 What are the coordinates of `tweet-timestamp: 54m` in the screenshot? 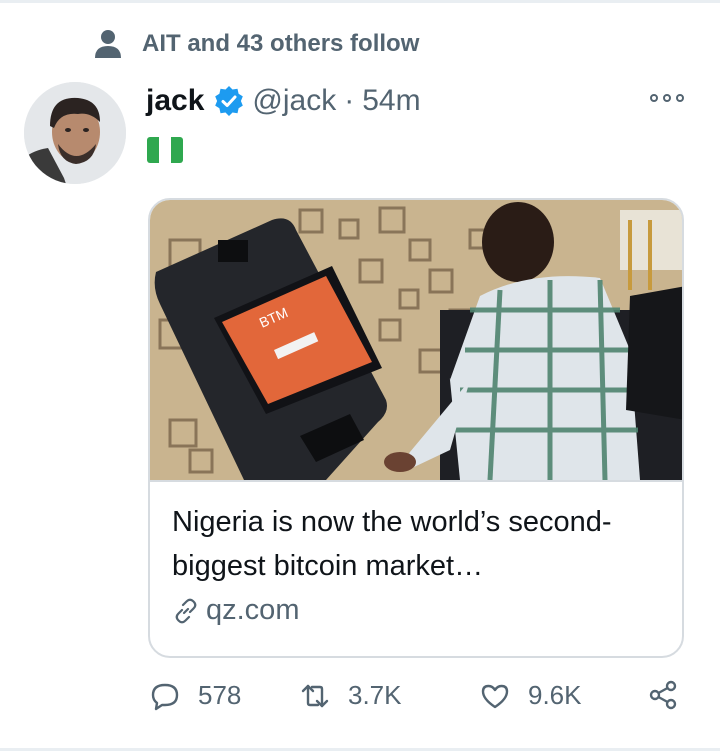 It's located at (391, 101).